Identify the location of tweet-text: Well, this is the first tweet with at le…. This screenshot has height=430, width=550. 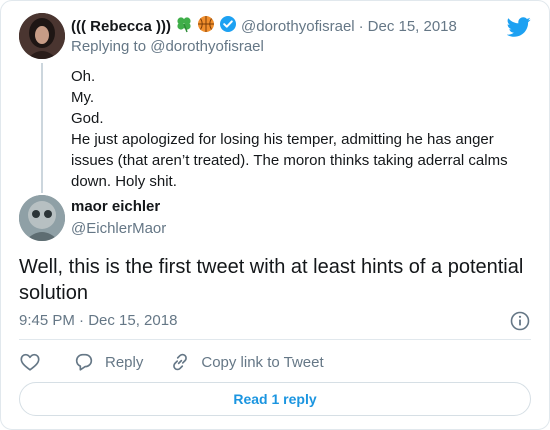
(271, 280).